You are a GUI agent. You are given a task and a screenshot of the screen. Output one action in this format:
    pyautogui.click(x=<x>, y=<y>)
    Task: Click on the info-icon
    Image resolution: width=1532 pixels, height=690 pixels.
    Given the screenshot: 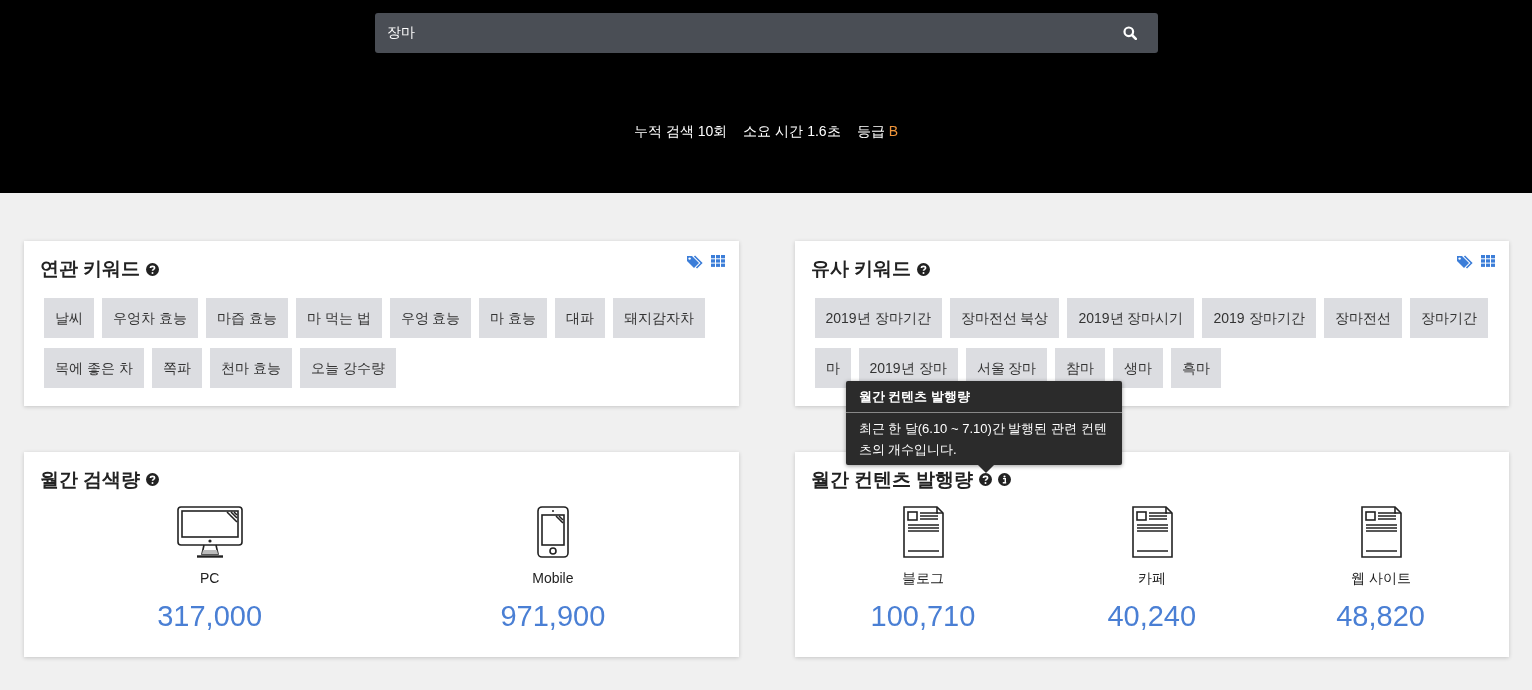 What is the action you would take?
    pyautogui.click(x=1005, y=480)
    